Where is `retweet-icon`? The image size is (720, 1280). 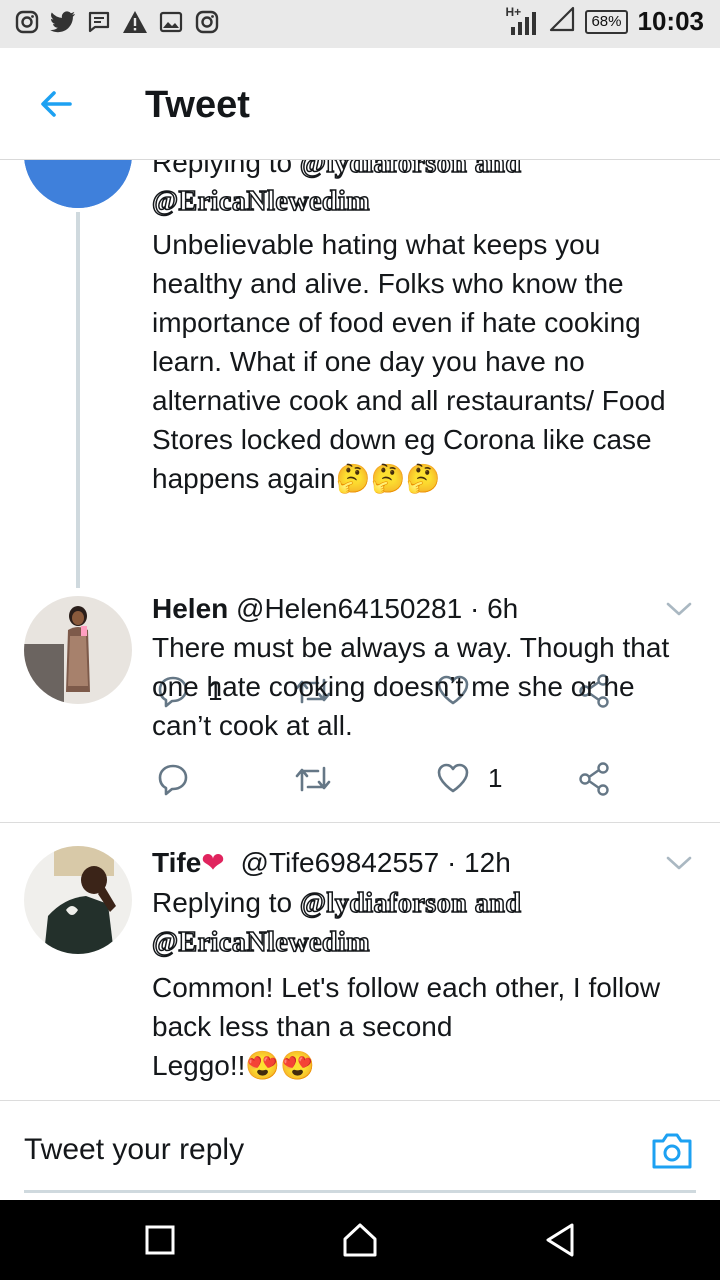
retweet-icon is located at coordinates (313, 779).